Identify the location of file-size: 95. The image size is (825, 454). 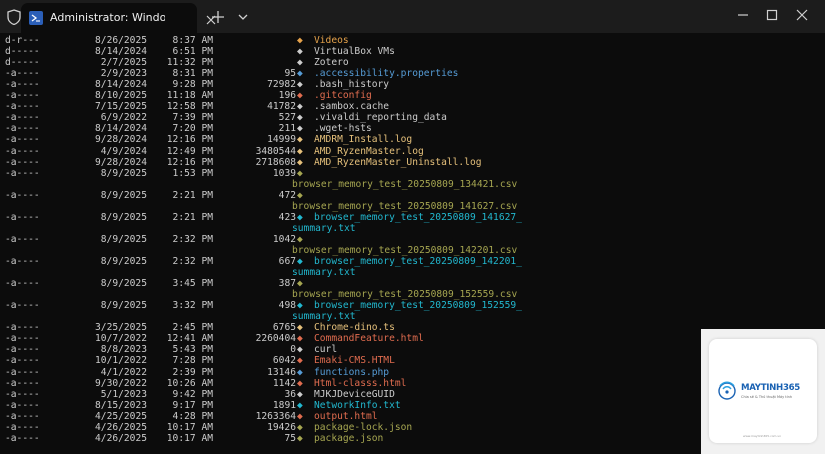
(290, 74).